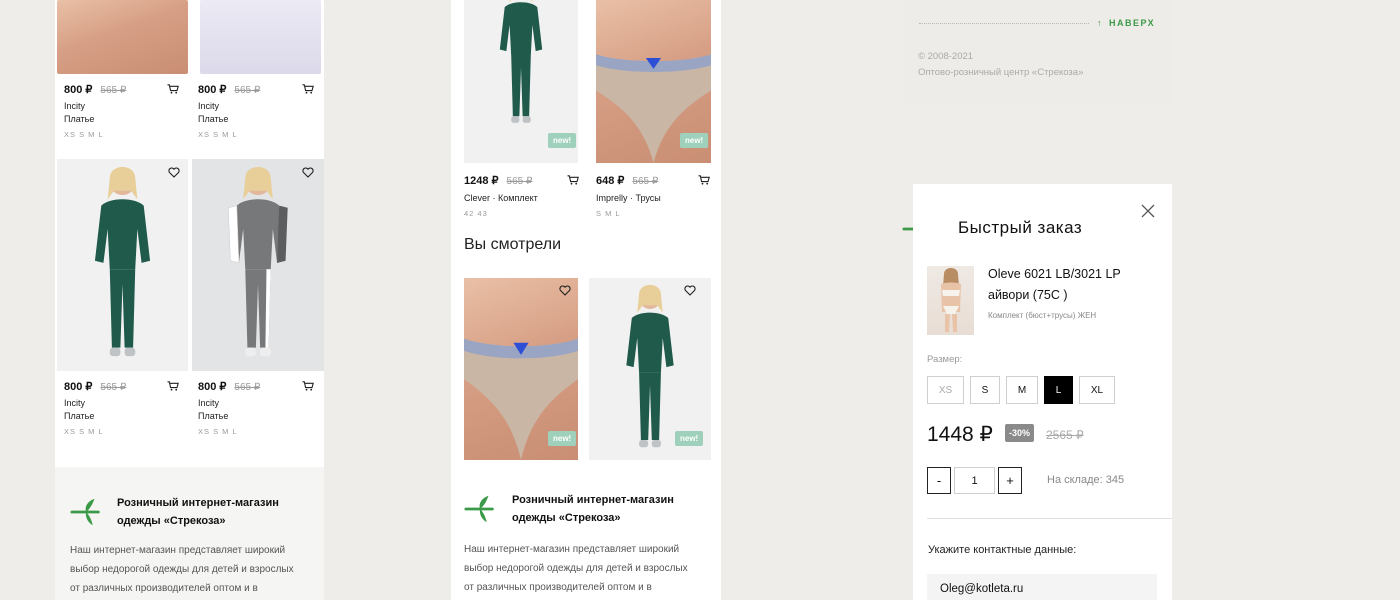 This screenshot has width=1400, height=600. Describe the element at coordinates (1042, 315) in the screenshot. I see `product-subtitle: Комплект (бюст+трусы) ЖЕН` at that location.